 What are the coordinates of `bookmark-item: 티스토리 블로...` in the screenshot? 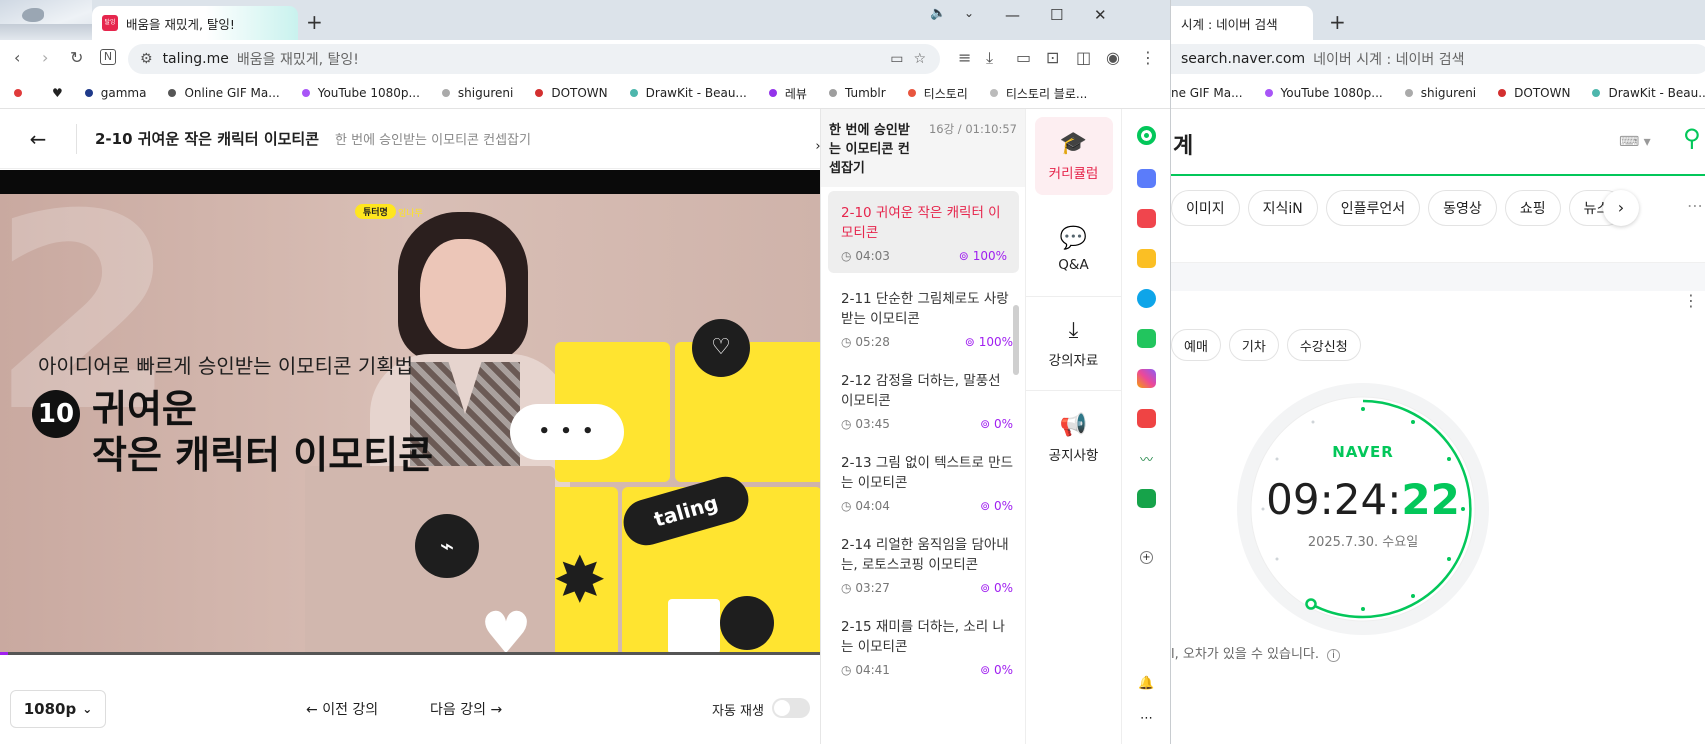 It's located at (1038, 93).